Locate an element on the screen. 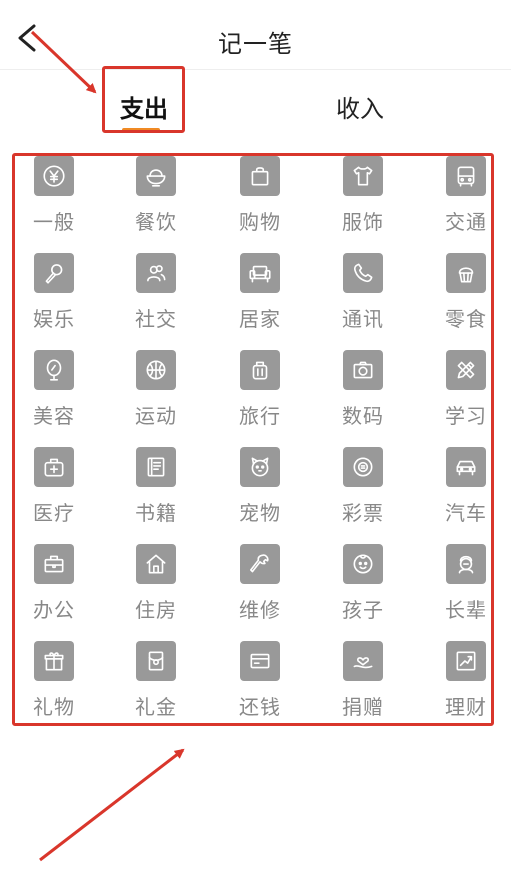 The image size is (511, 896). category-label: 办公 is located at coordinates (54, 610).